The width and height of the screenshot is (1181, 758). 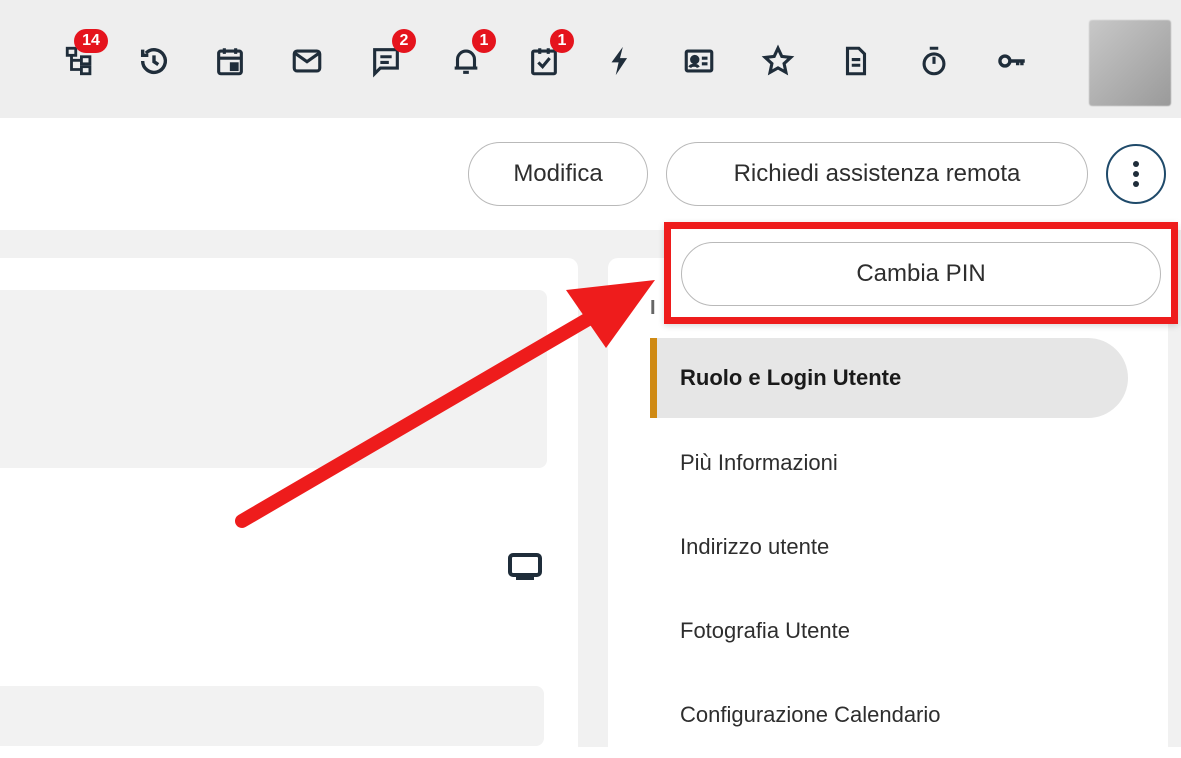 I want to click on notification-badge: 2, so click(x=404, y=41).